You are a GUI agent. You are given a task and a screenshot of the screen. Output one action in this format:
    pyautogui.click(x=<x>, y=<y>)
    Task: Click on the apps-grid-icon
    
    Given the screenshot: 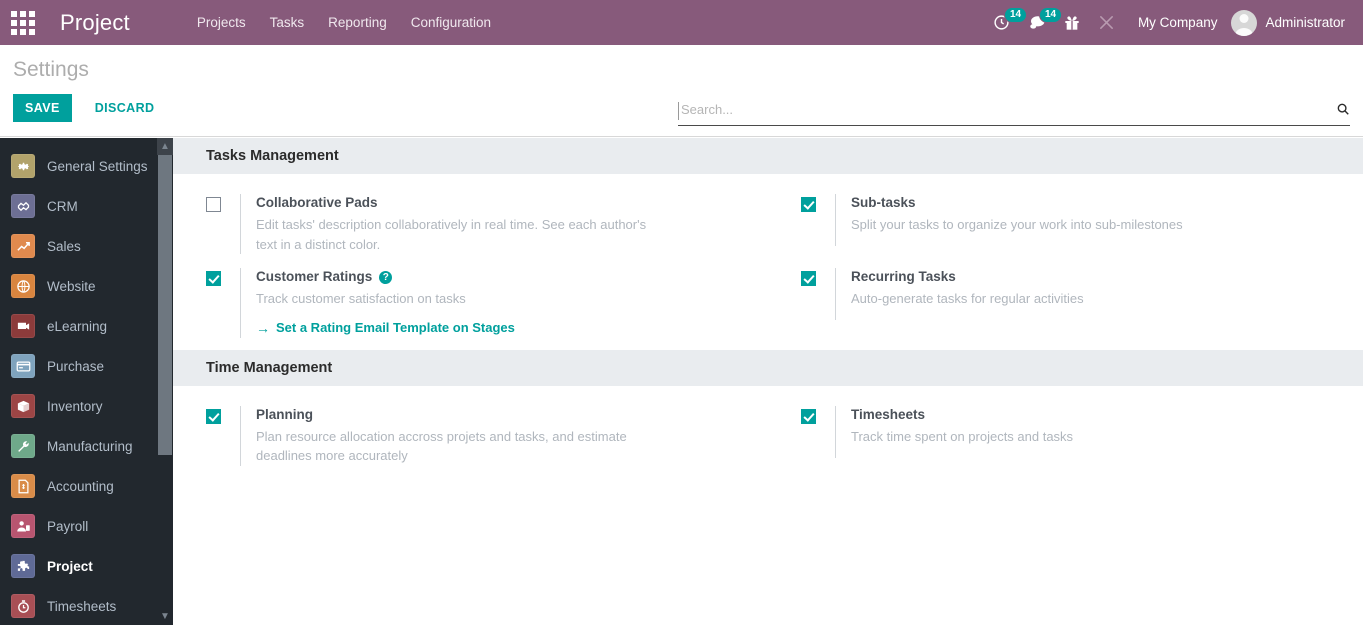 What is the action you would take?
    pyautogui.click(x=23, y=22)
    